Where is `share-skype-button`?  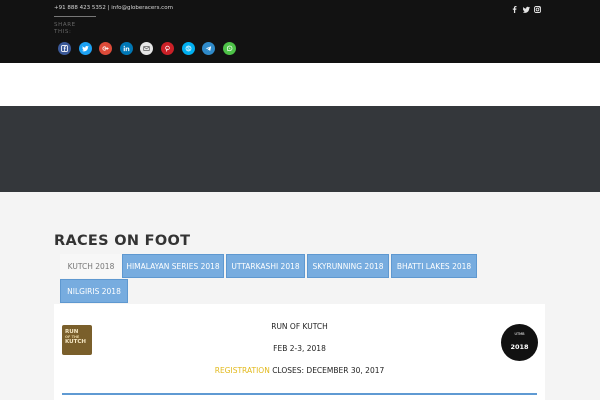
share-skype-button is located at coordinates (188, 48).